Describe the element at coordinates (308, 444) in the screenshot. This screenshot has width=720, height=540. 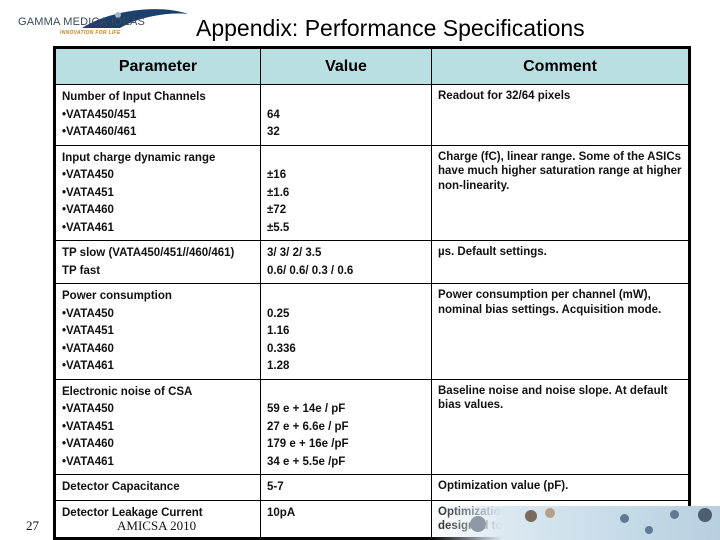
I see `value-line: 179 e + 16e /pF` at that location.